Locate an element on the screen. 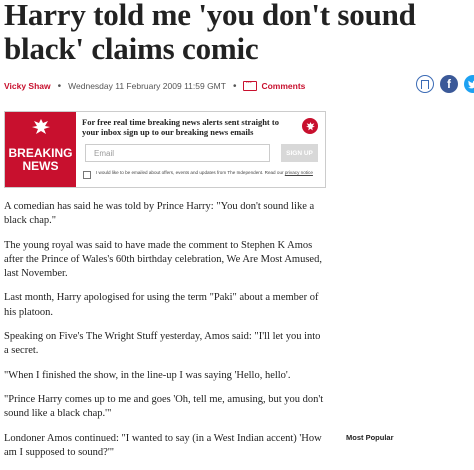  signup-button: SIGN UP is located at coordinates (299, 153).